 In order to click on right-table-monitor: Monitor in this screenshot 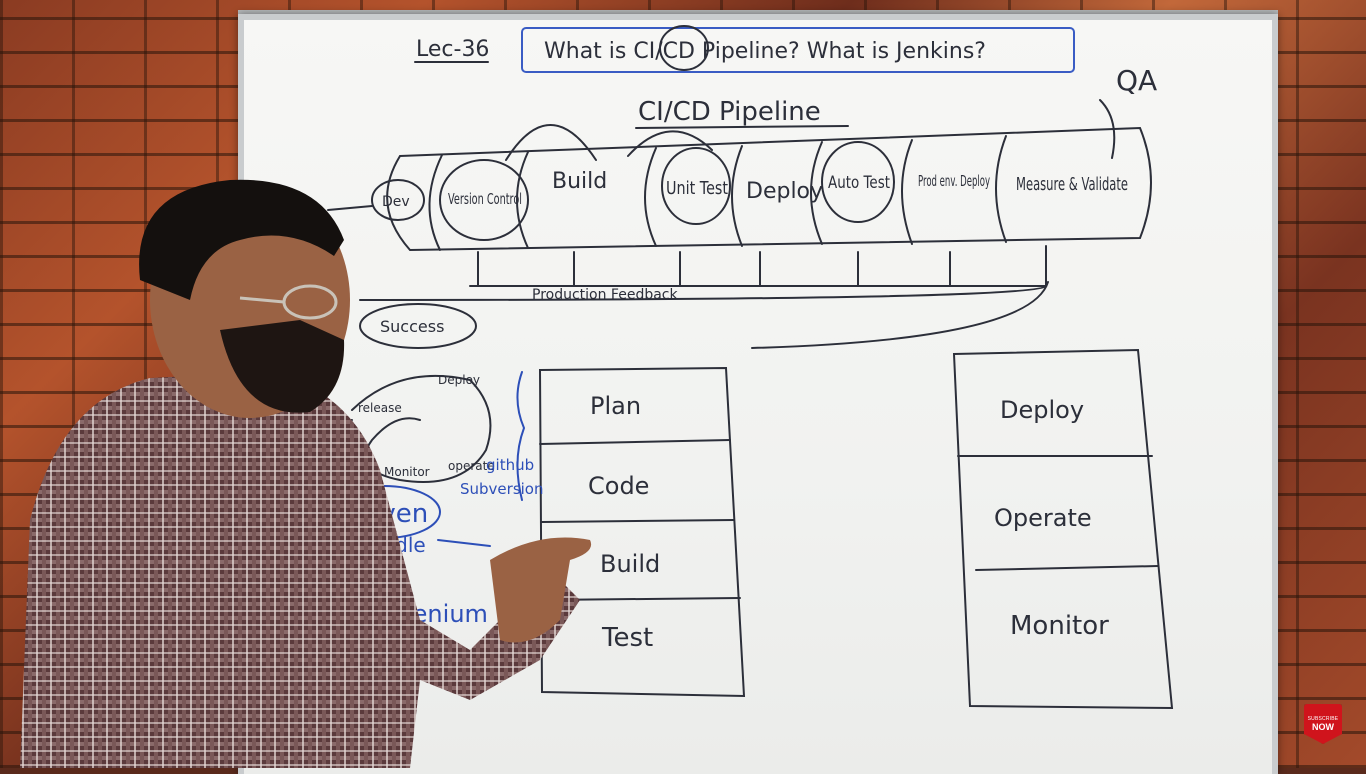, I will do `click(1059, 626)`.